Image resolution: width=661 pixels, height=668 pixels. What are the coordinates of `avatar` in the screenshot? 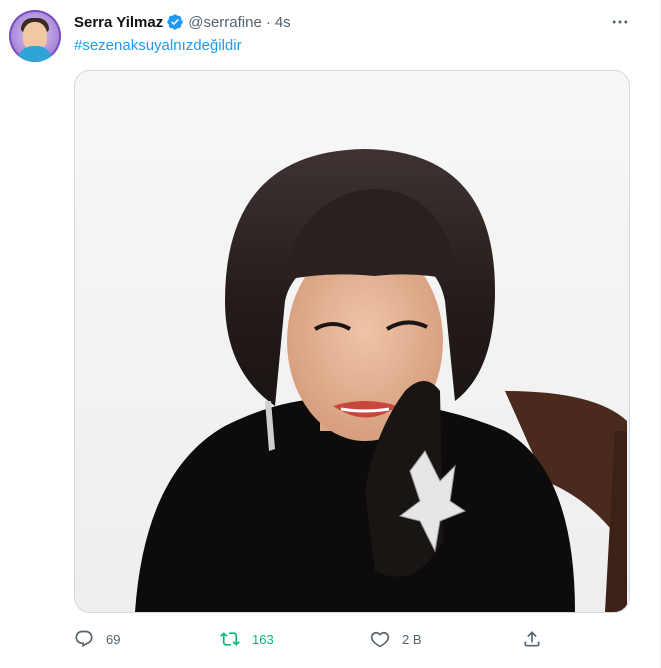 It's located at (35, 36).